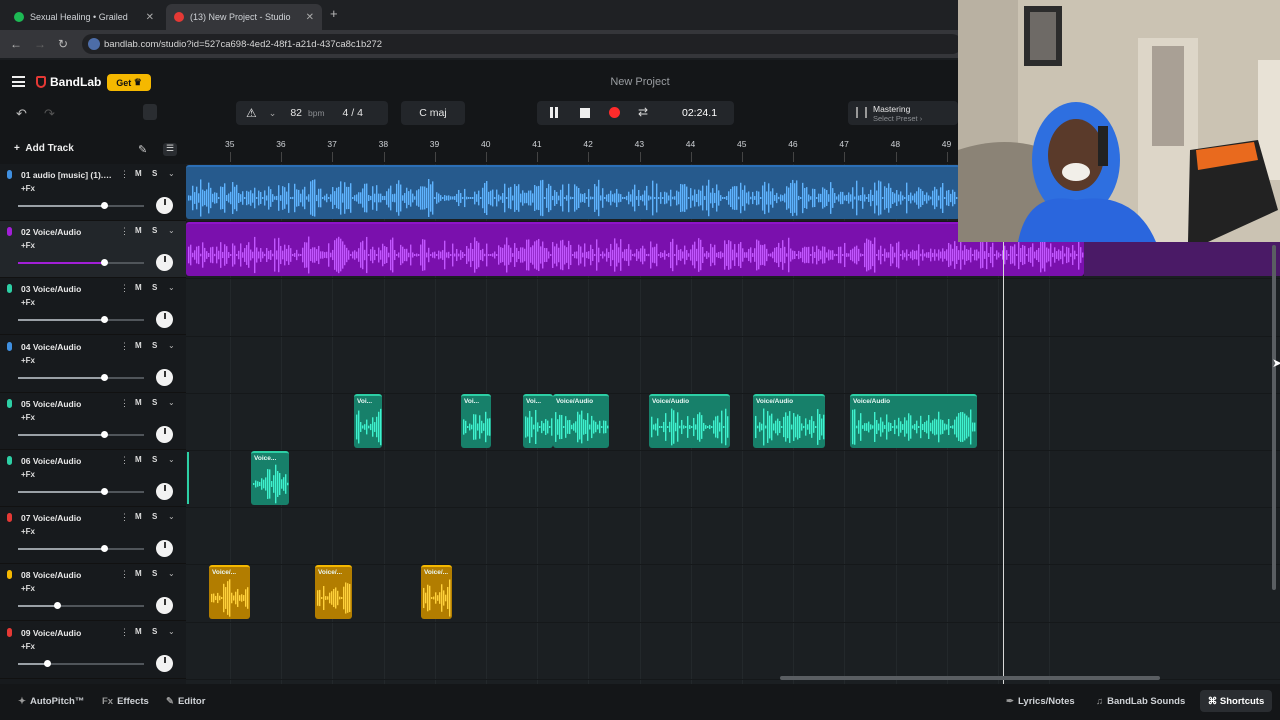  What do you see at coordinates (170, 149) in the screenshot?
I see `track-settings-icon: ☰` at bounding box center [170, 149].